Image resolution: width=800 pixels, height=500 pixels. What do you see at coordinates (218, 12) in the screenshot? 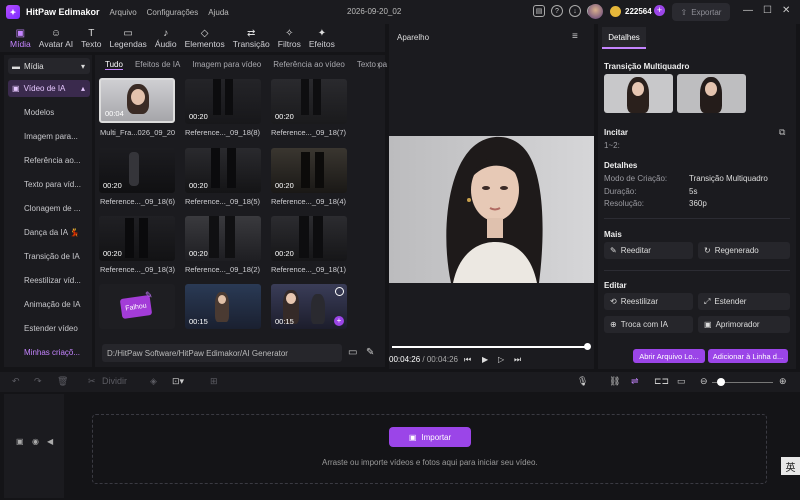
I see `menu-ajuda: Ajuda` at bounding box center [218, 12].